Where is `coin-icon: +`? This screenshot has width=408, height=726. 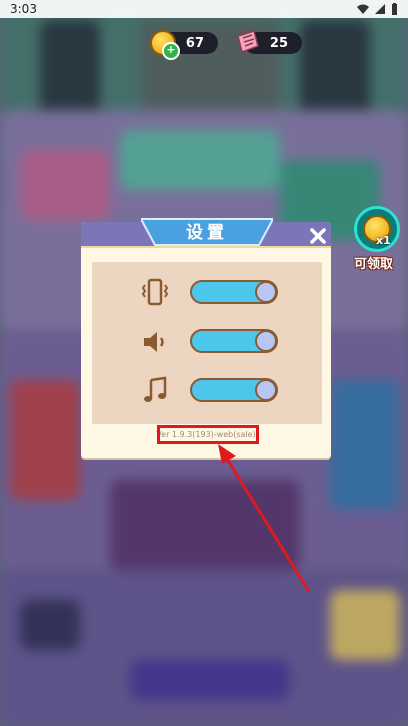
coin-icon: + is located at coordinates (165, 45).